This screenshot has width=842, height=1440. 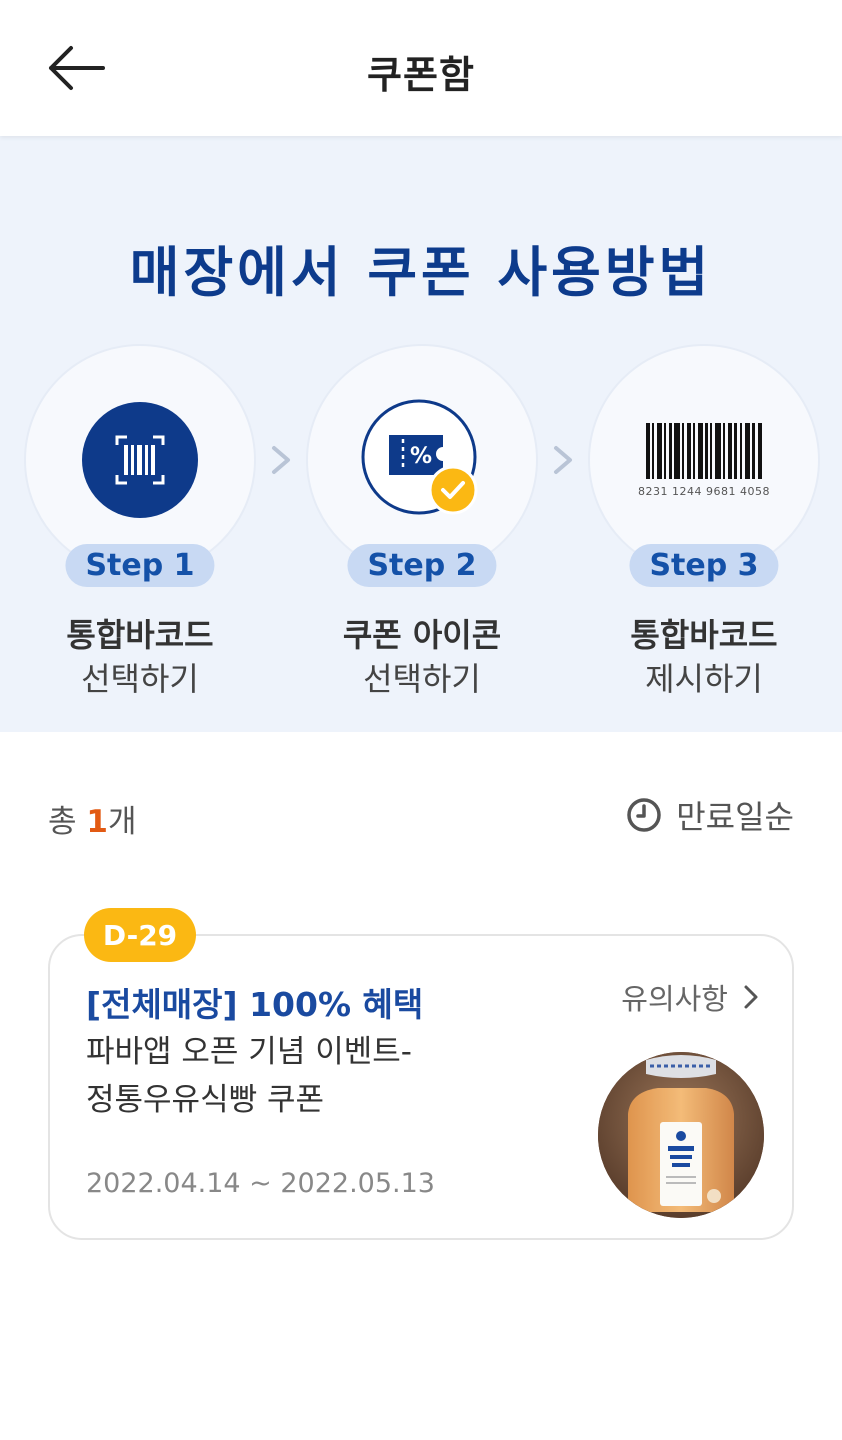 What do you see at coordinates (122, 822) in the screenshot?
I see `count-suffix: 개` at bounding box center [122, 822].